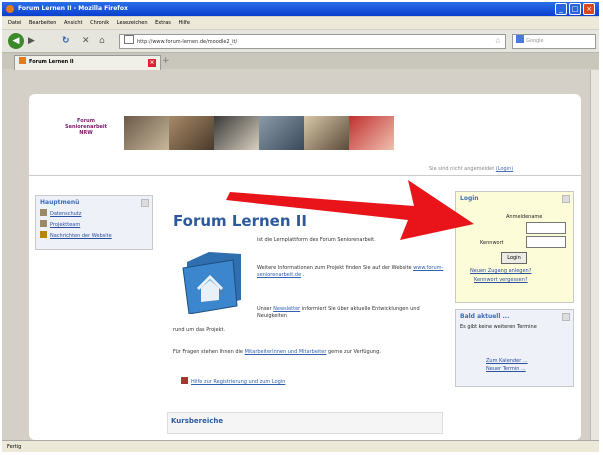 The width and height of the screenshot is (603, 455). I want to click on window-title: Forum Lernen II - Mozilla Firefox, so click(73, 8).